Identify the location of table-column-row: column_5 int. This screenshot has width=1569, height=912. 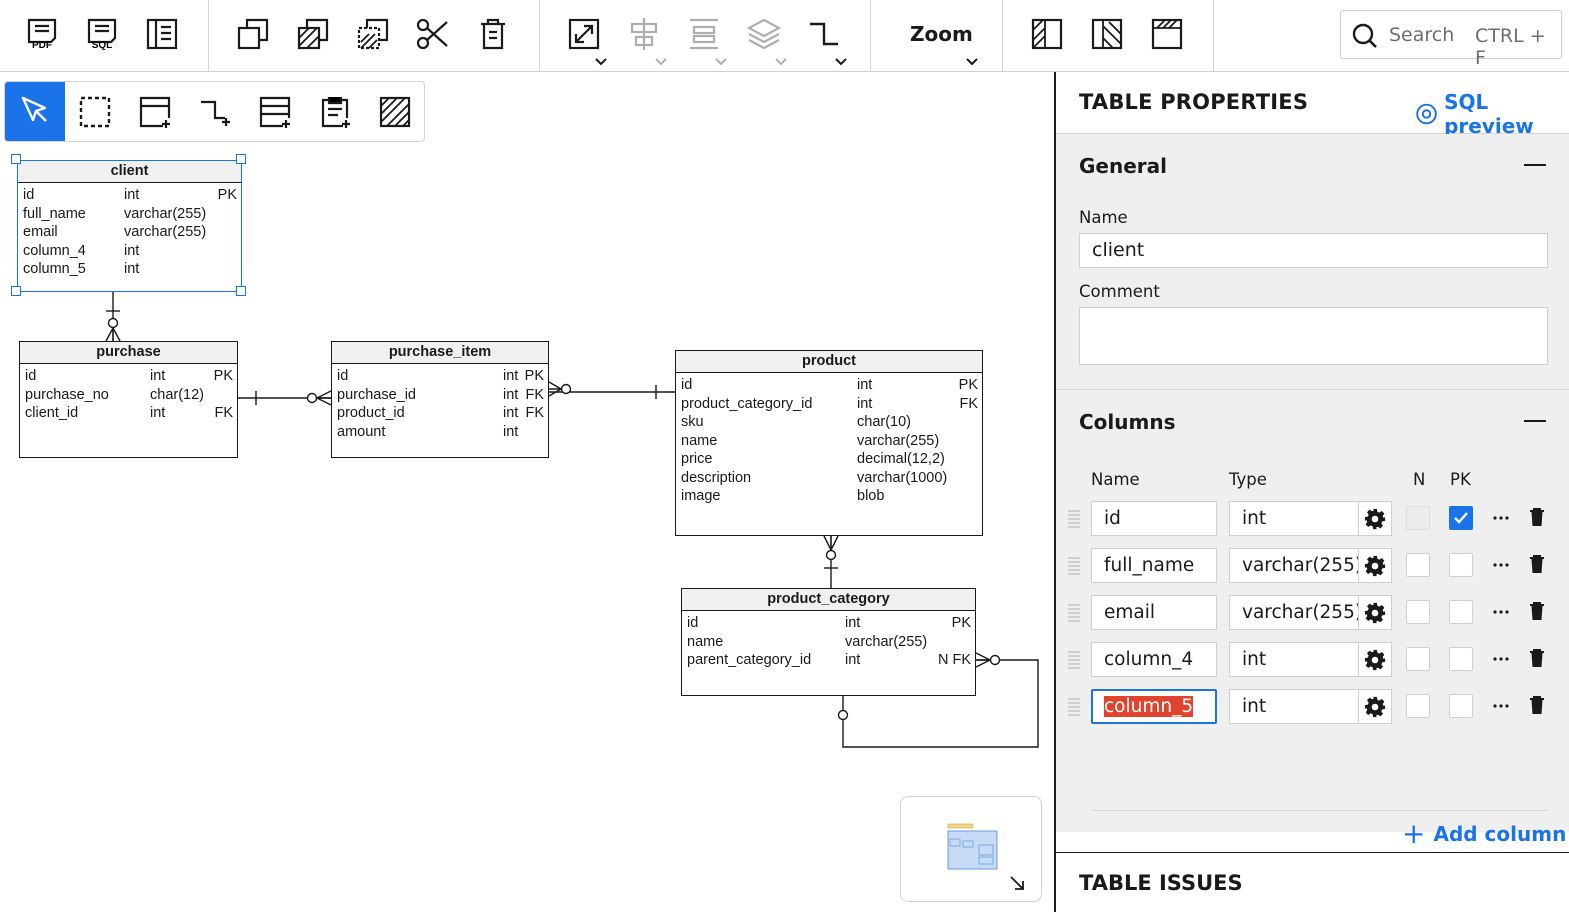
(129, 269).